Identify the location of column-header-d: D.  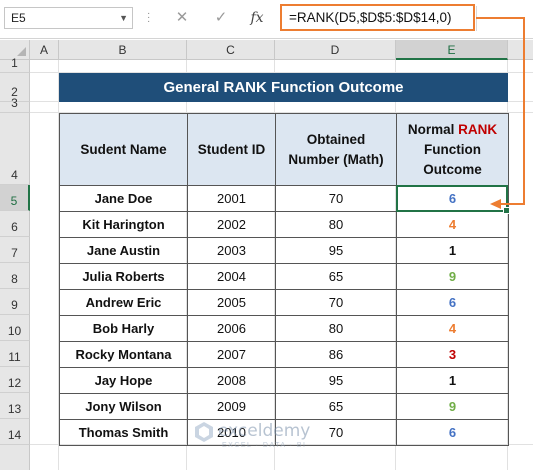
(335, 50).